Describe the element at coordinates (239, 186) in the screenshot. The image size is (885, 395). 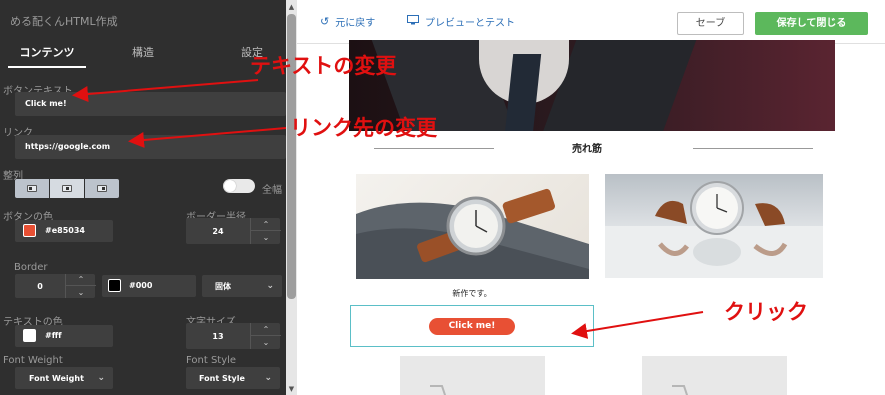
I see `full-width-toggle` at that location.